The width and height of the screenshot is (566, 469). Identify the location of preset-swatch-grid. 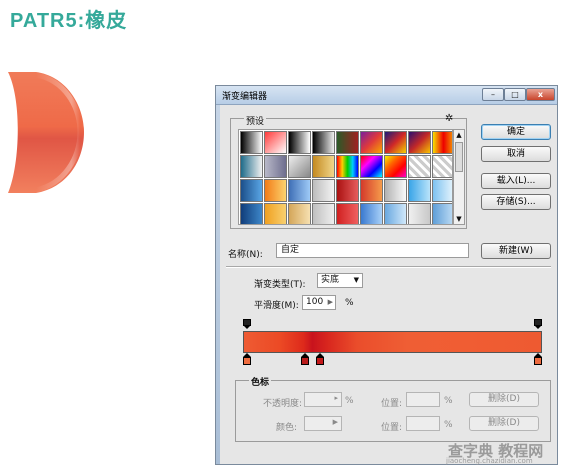
(345, 177).